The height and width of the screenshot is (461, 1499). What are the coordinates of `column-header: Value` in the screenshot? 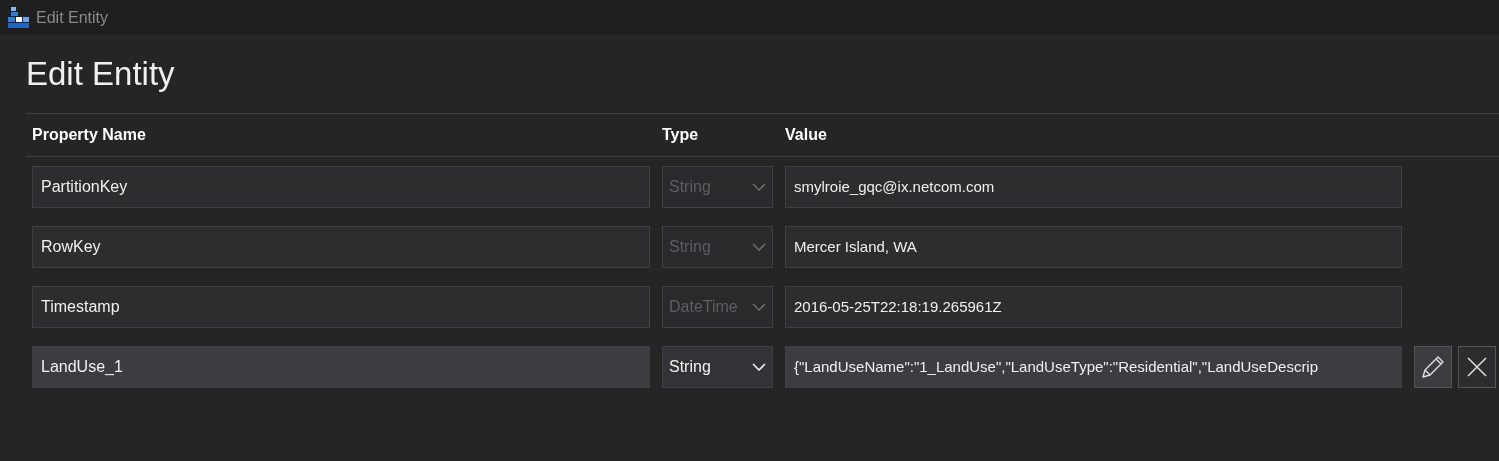 It's located at (806, 135).